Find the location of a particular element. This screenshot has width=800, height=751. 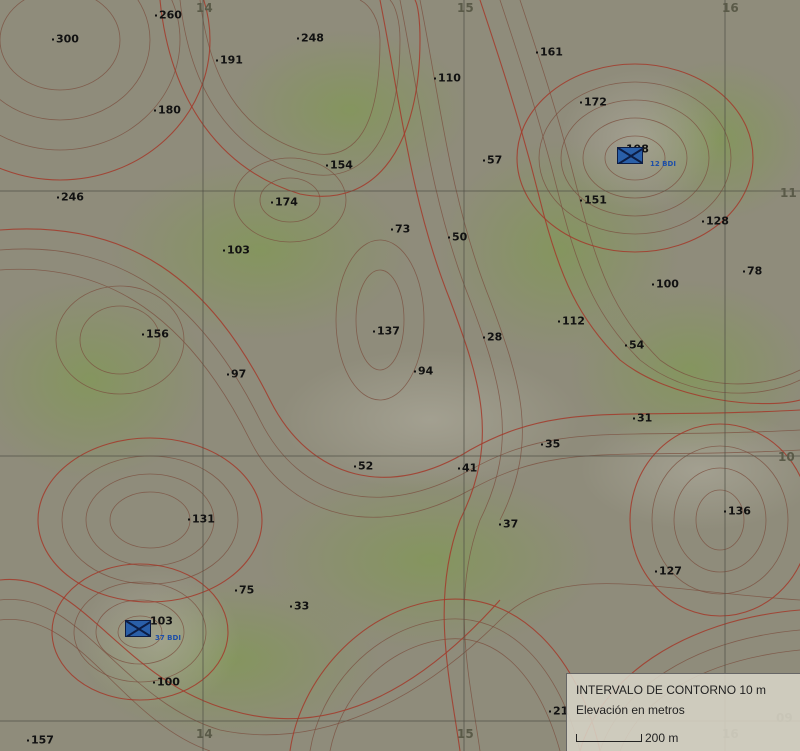

spot-elevation: 128 is located at coordinates (715, 221).